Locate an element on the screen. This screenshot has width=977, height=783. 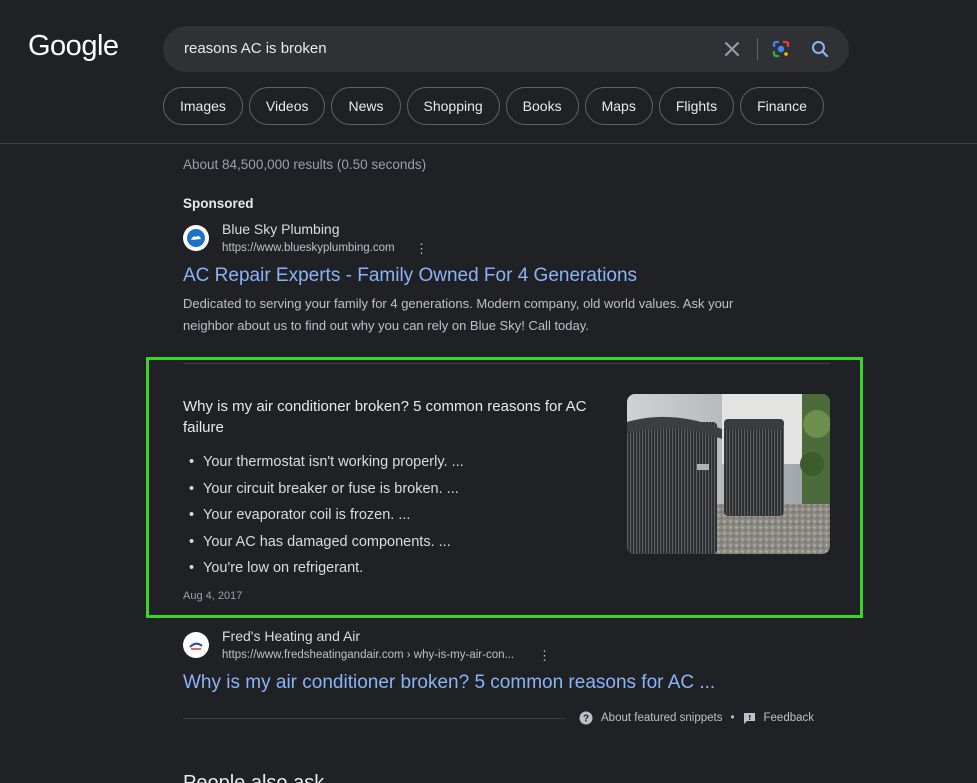
chip-news: News is located at coordinates (366, 106).